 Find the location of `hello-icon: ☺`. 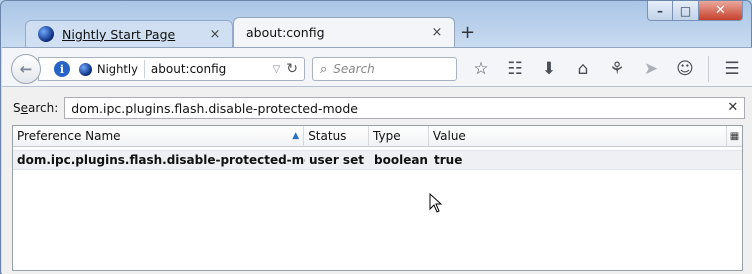

hello-icon: ☺ is located at coordinates (685, 69).